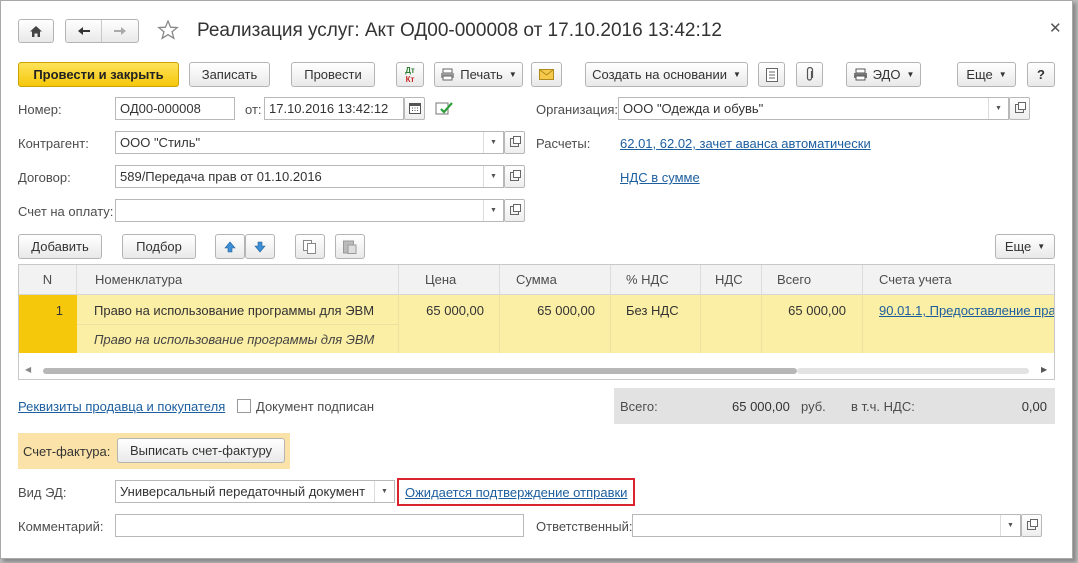 Image resolution: width=1078 pixels, height=563 pixels. I want to click on date-field: 17.10.2016 13:42:12, so click(334, 108).